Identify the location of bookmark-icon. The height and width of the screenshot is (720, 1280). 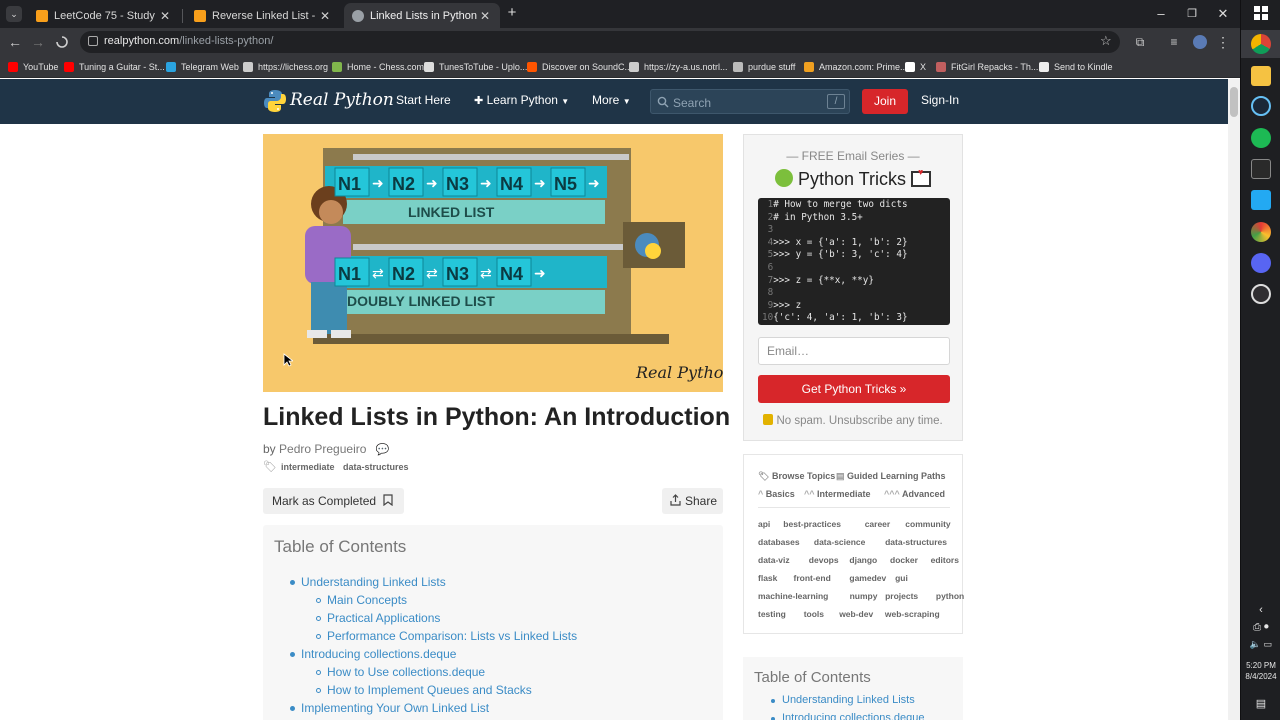
(388, 501).